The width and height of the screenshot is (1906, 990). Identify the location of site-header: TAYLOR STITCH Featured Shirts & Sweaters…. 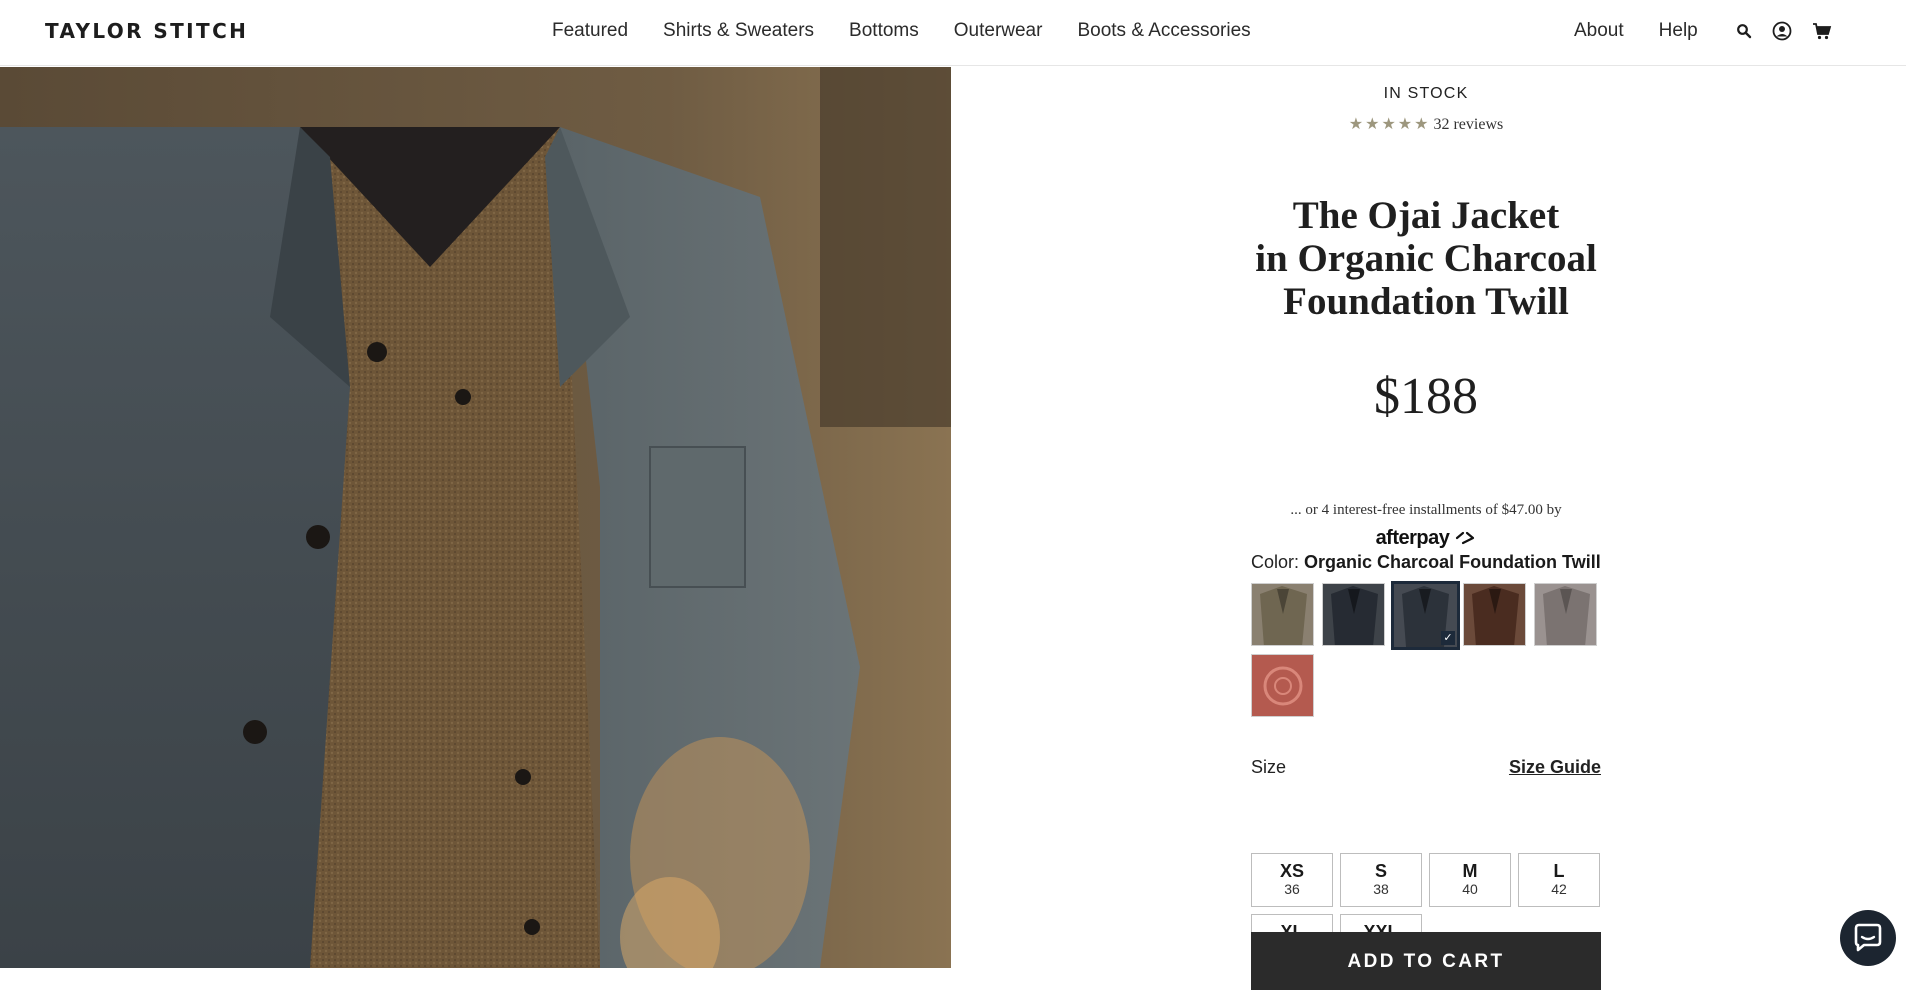
(953, 33).